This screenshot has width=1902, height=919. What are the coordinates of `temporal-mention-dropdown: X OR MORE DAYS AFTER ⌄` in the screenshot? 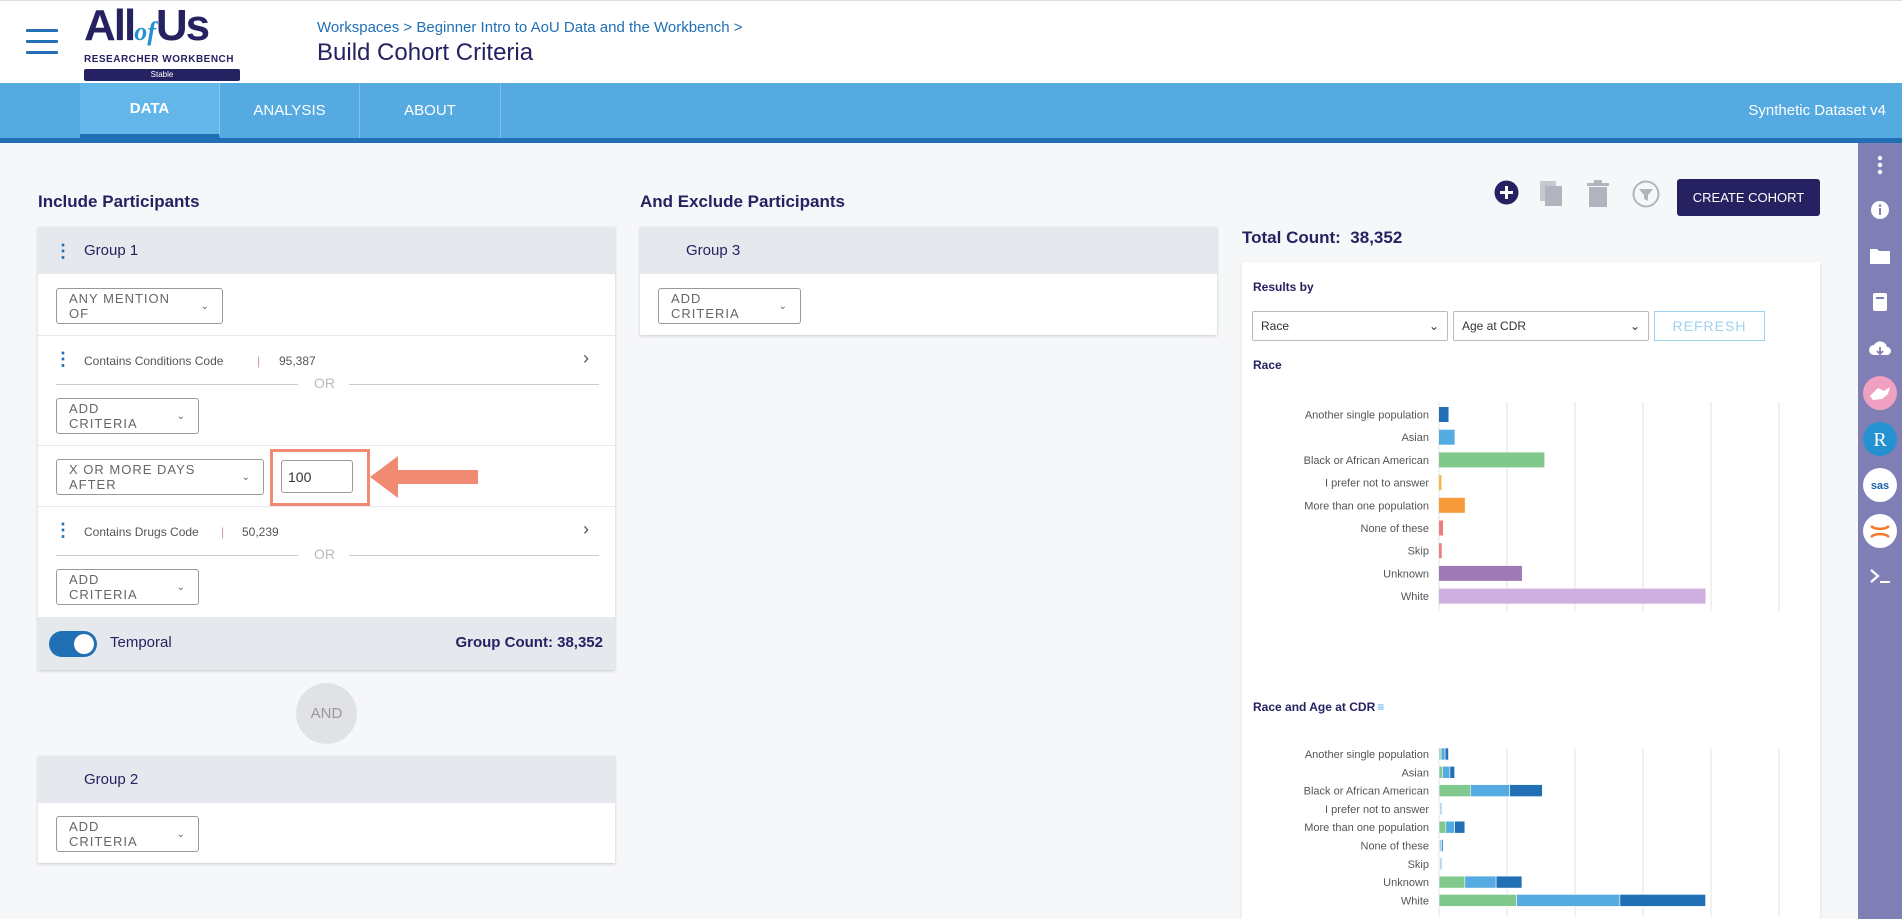 It's located at (160, 477).